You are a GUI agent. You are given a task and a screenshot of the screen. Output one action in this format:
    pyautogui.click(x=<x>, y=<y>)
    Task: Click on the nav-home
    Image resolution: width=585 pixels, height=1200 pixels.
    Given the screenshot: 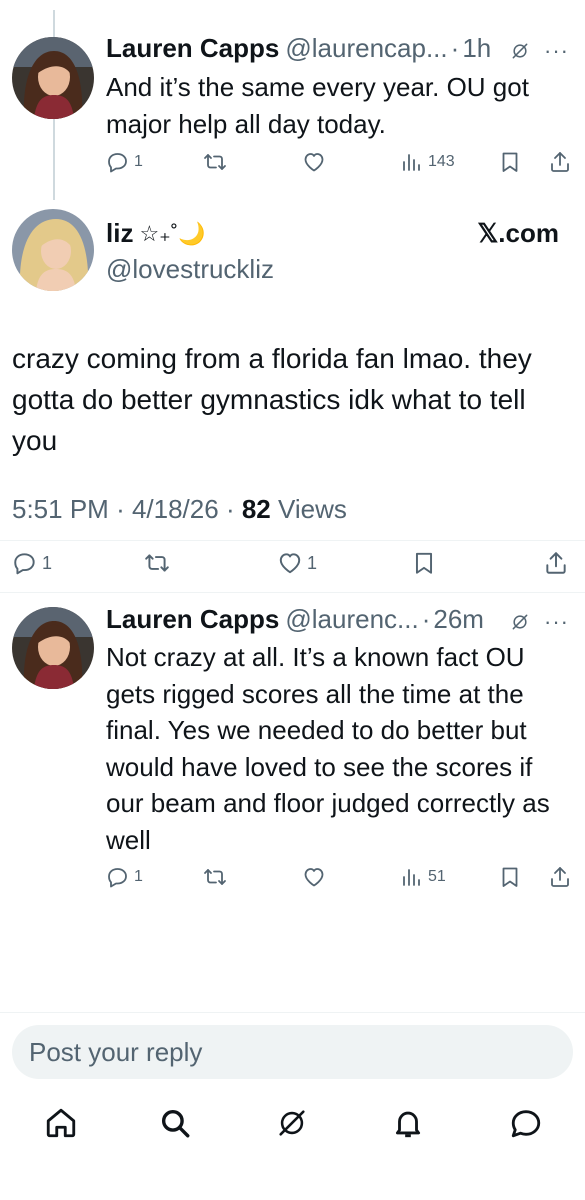 What is the action you would take?
    pyautogui.click(x=61, y=1123)
    